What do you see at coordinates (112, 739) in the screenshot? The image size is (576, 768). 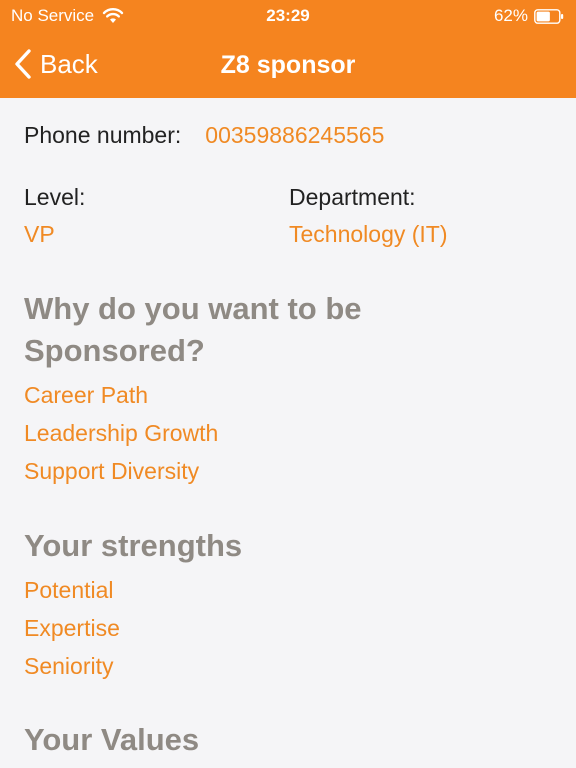 I see `section-title-values: Your Values` at bounding box center [112, 739].